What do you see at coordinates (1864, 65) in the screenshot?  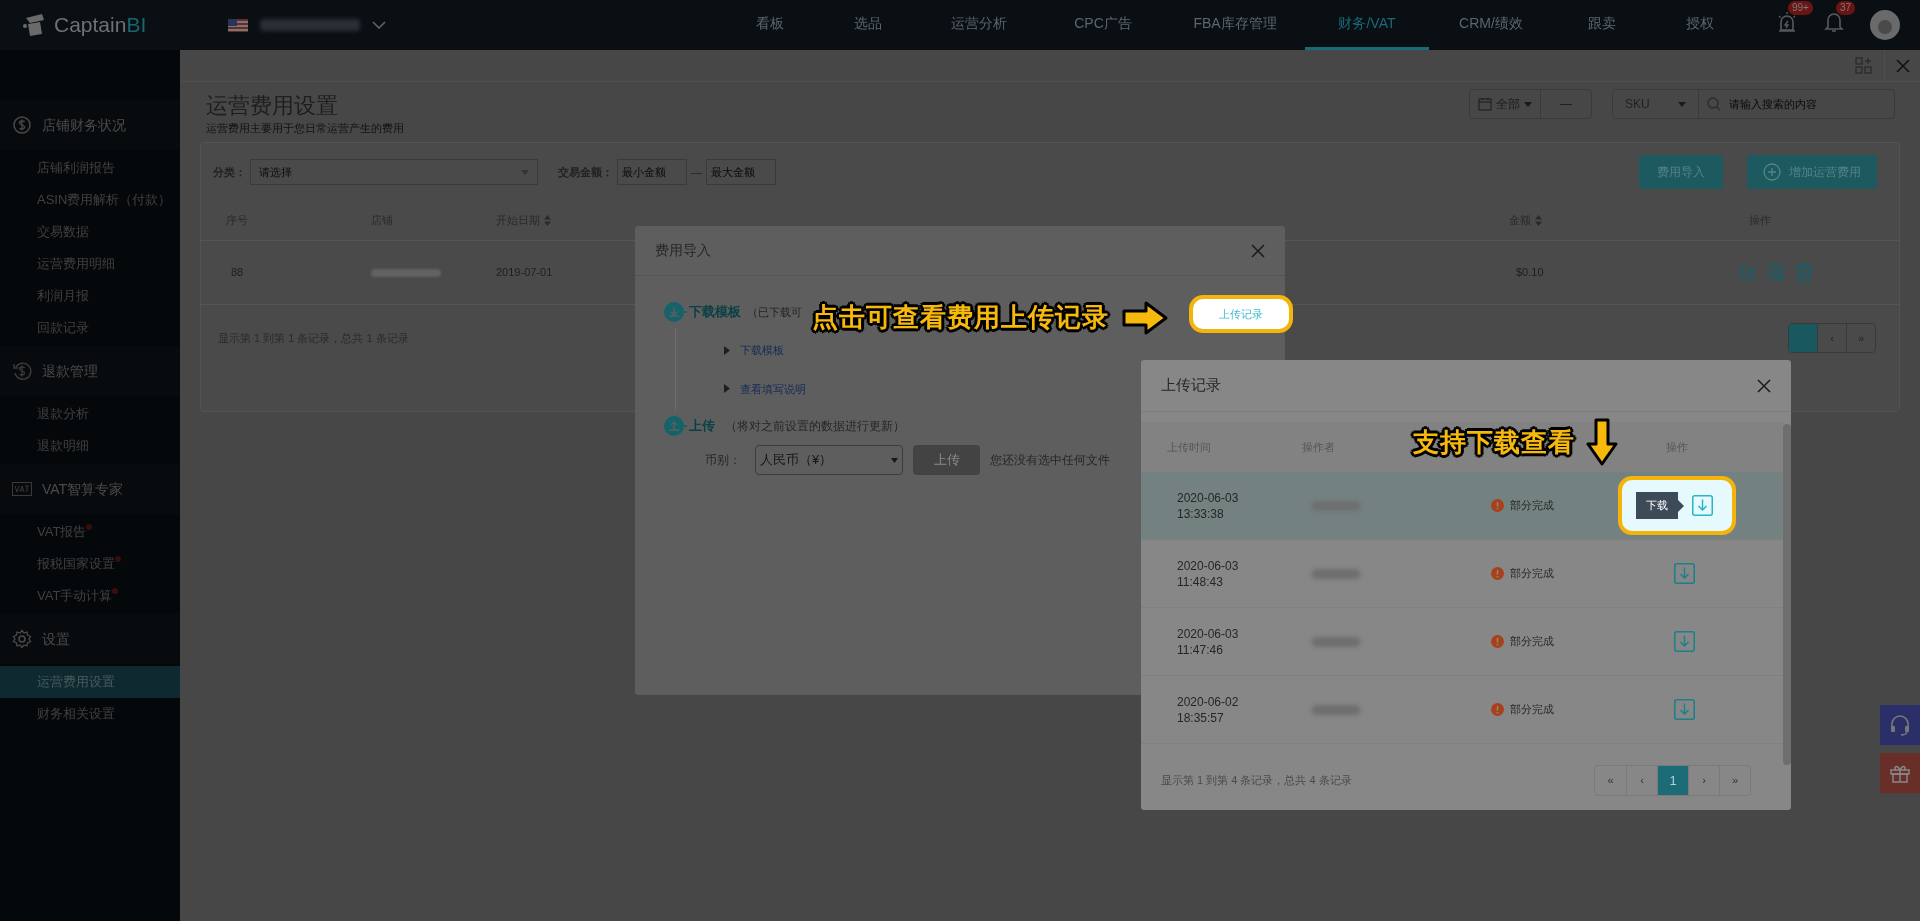 I see `add-widget-icon` at bounding box center [1864, 65].